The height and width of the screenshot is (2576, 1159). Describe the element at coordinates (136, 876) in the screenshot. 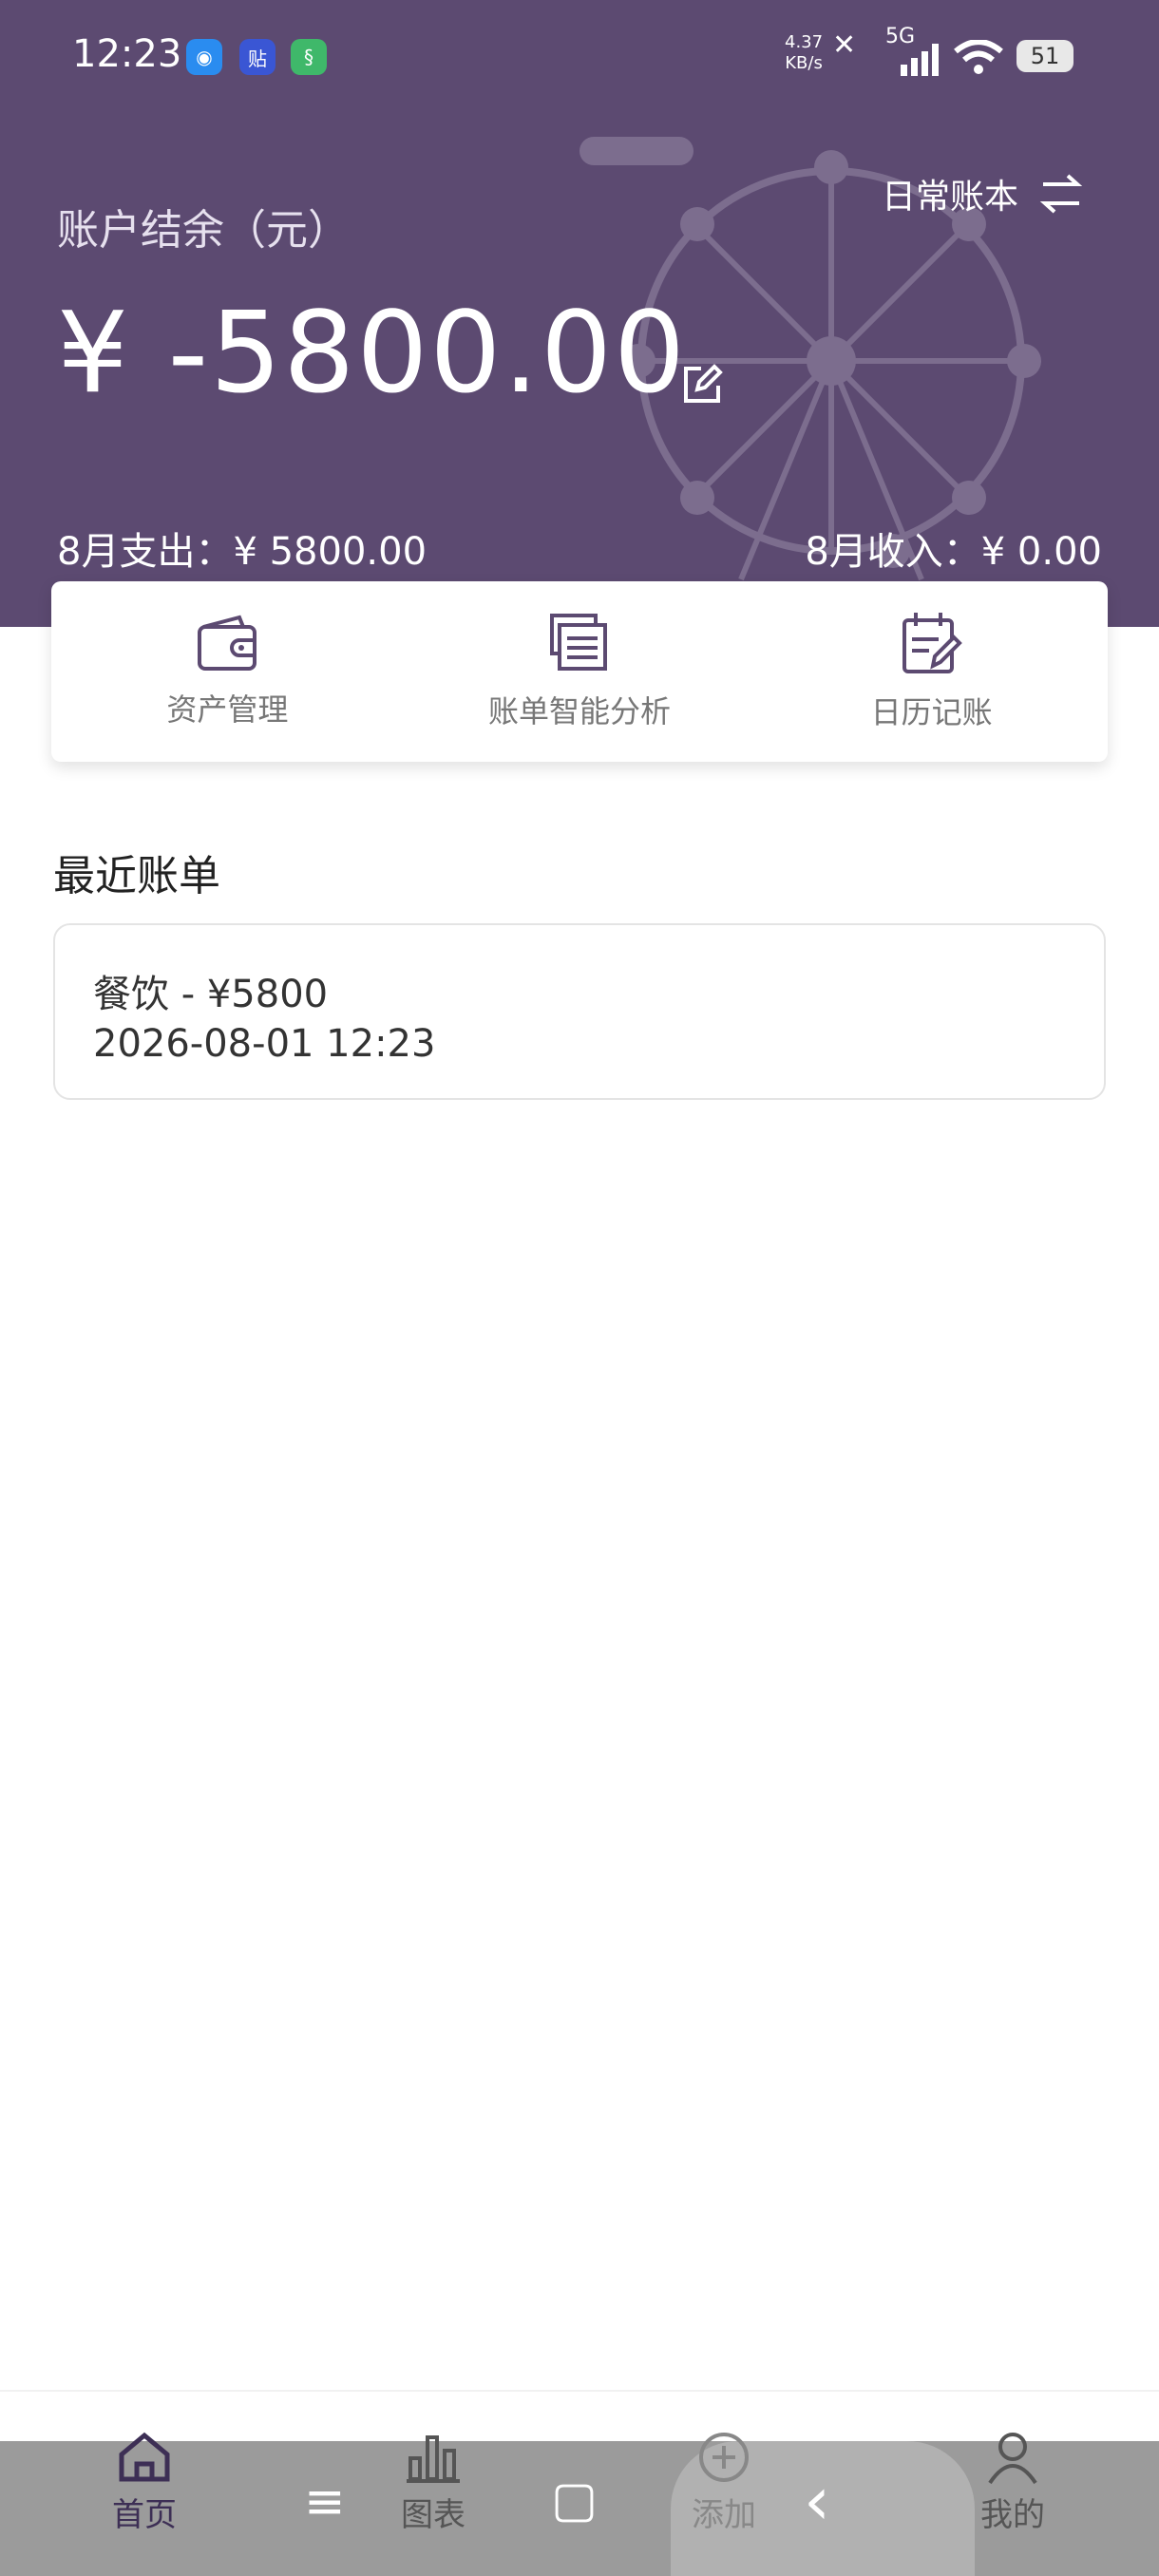

I see `recent-bills-title: 最近账单` at that location.